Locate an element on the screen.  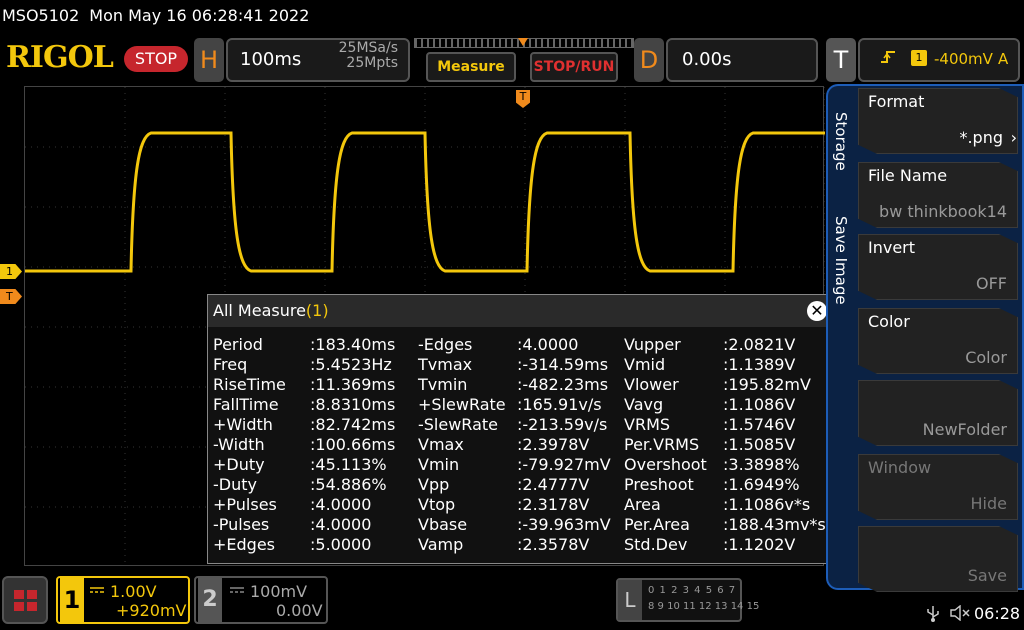
measure-label: Freq is located at coordinates (230, 364).